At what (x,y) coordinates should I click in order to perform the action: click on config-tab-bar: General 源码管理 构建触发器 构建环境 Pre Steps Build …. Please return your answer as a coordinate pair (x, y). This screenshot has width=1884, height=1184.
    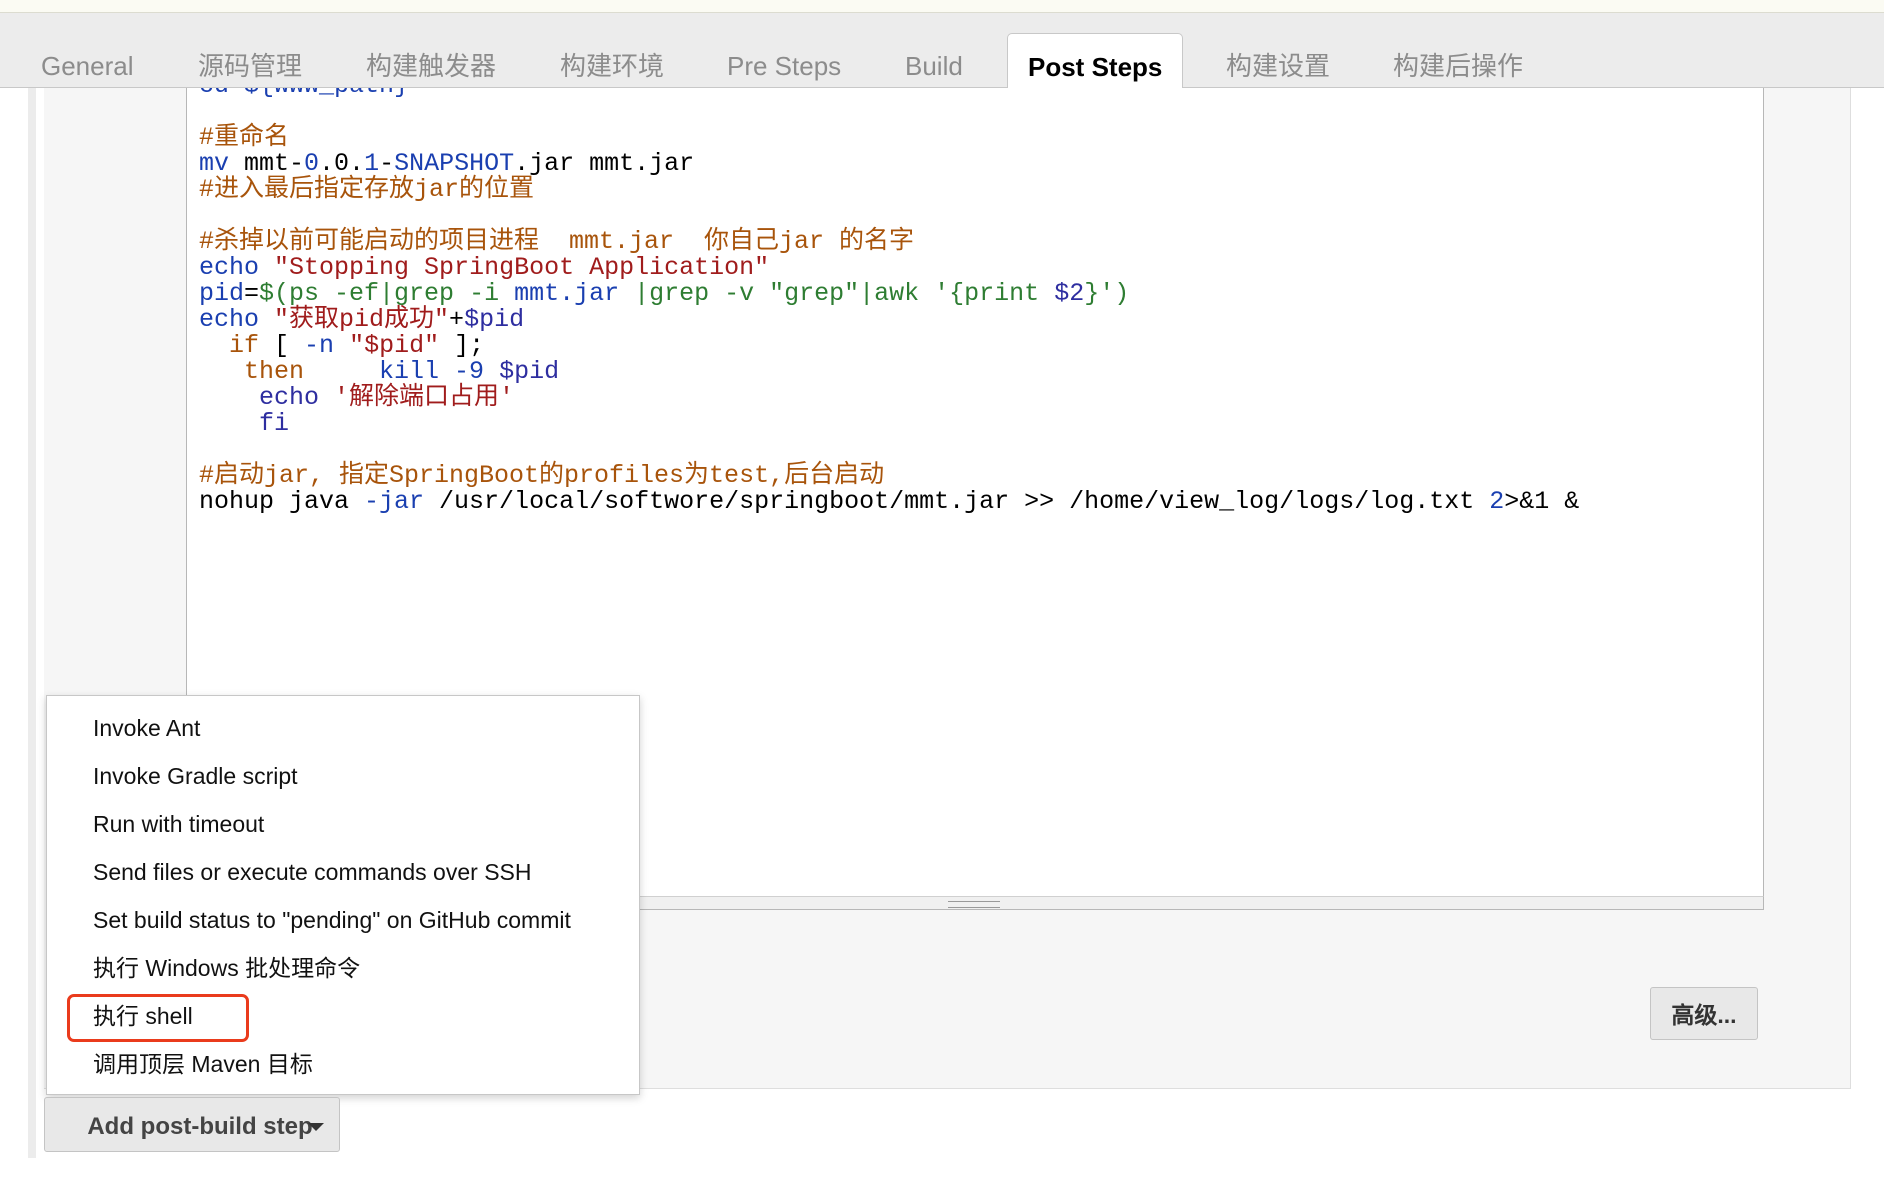
    Looking at the image, I should click on (942, 57).